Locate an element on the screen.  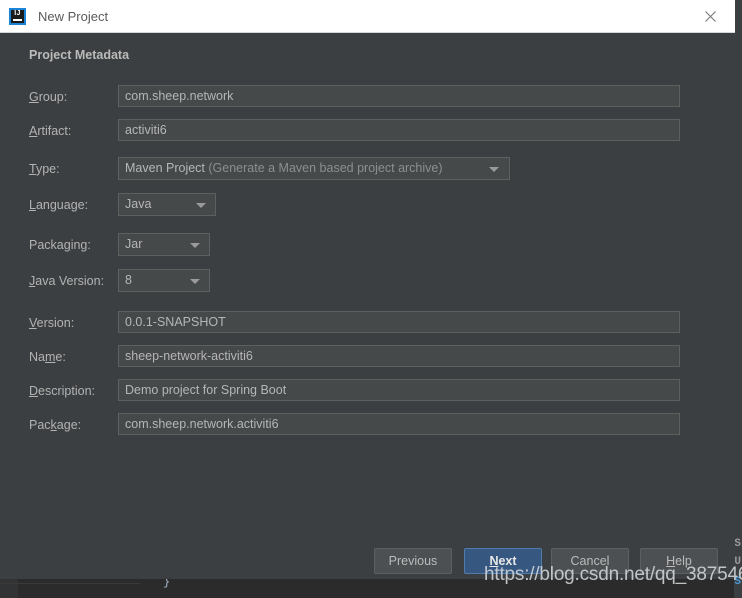
ide-right-column is located at coordinates (738, 299).